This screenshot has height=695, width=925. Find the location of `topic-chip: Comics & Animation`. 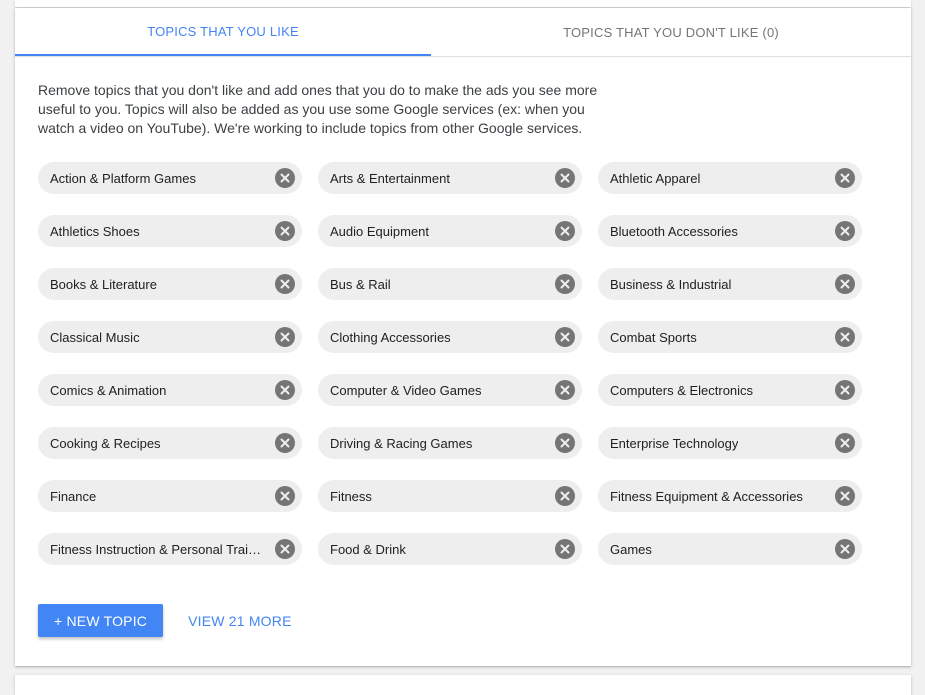

topic-chip: Comics & Animation is located at coordinates (170, 390).